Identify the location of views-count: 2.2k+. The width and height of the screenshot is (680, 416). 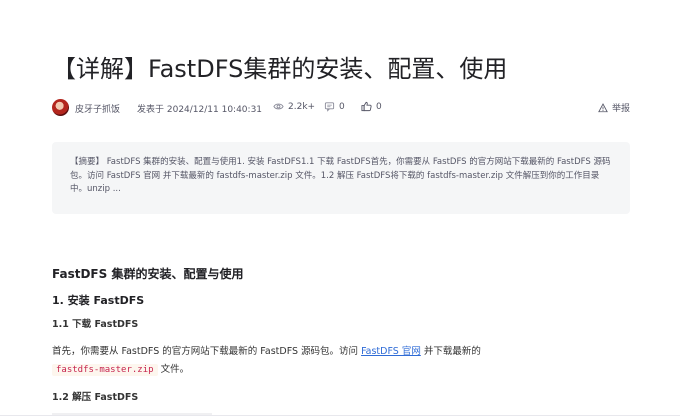
(302, 106).